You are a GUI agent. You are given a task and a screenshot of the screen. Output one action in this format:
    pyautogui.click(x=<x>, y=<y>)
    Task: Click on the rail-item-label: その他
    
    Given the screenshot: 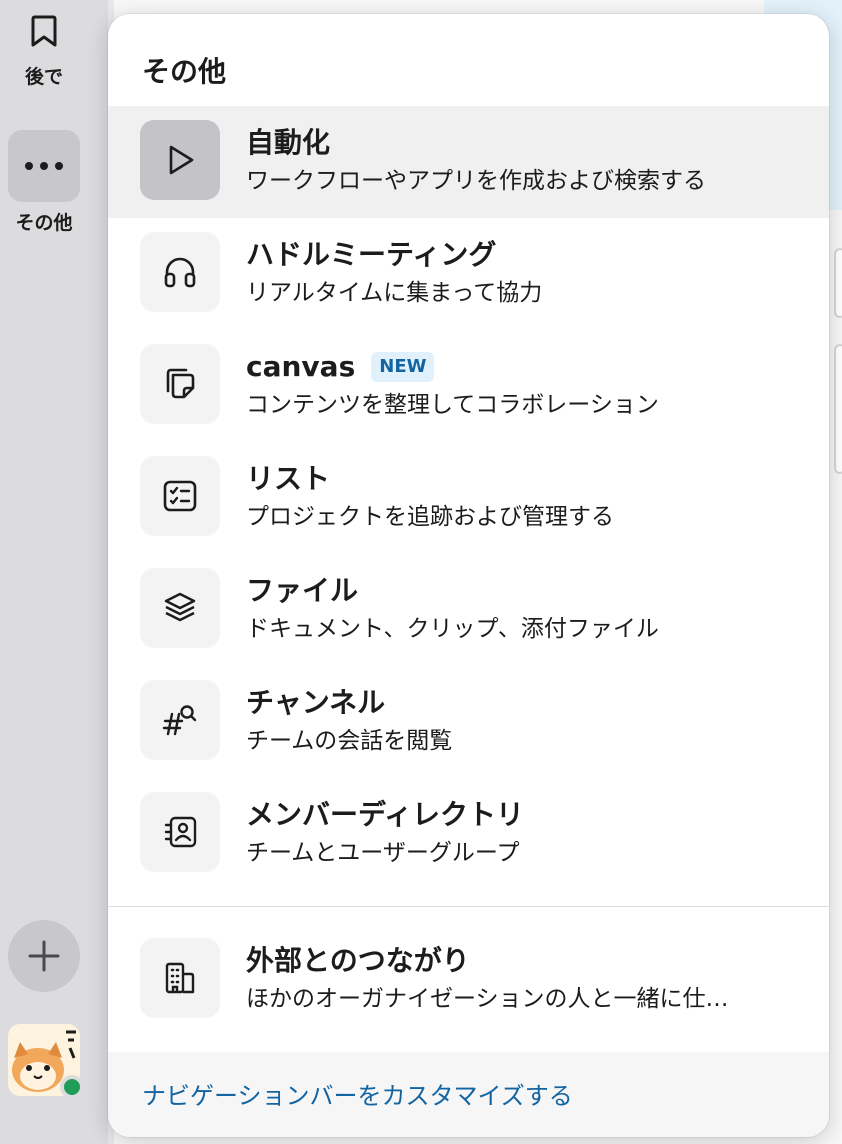 What is the action you would take?
    pyautogui.click(x=44, y=223)
    